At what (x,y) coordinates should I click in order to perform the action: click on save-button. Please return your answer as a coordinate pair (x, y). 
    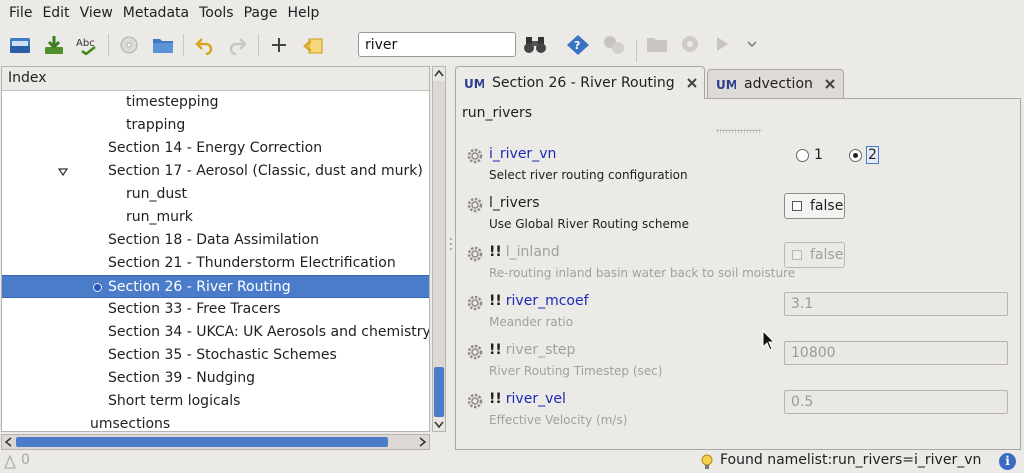
    Looking at the image, I should click on (54, 45).